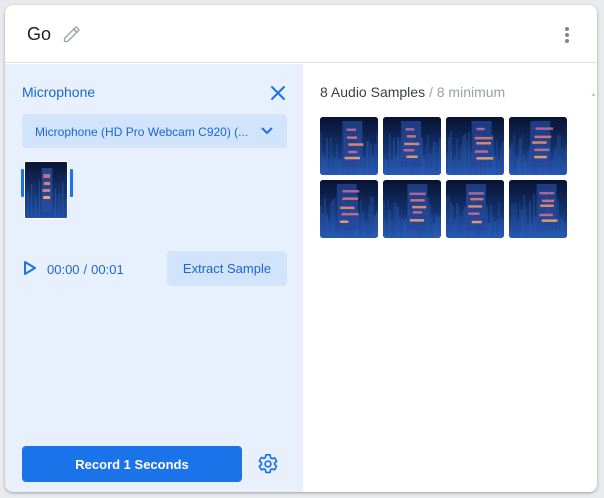 The height and width of the screenshot is (498, 604). I want to click on recording-preview, so click(47, 190).